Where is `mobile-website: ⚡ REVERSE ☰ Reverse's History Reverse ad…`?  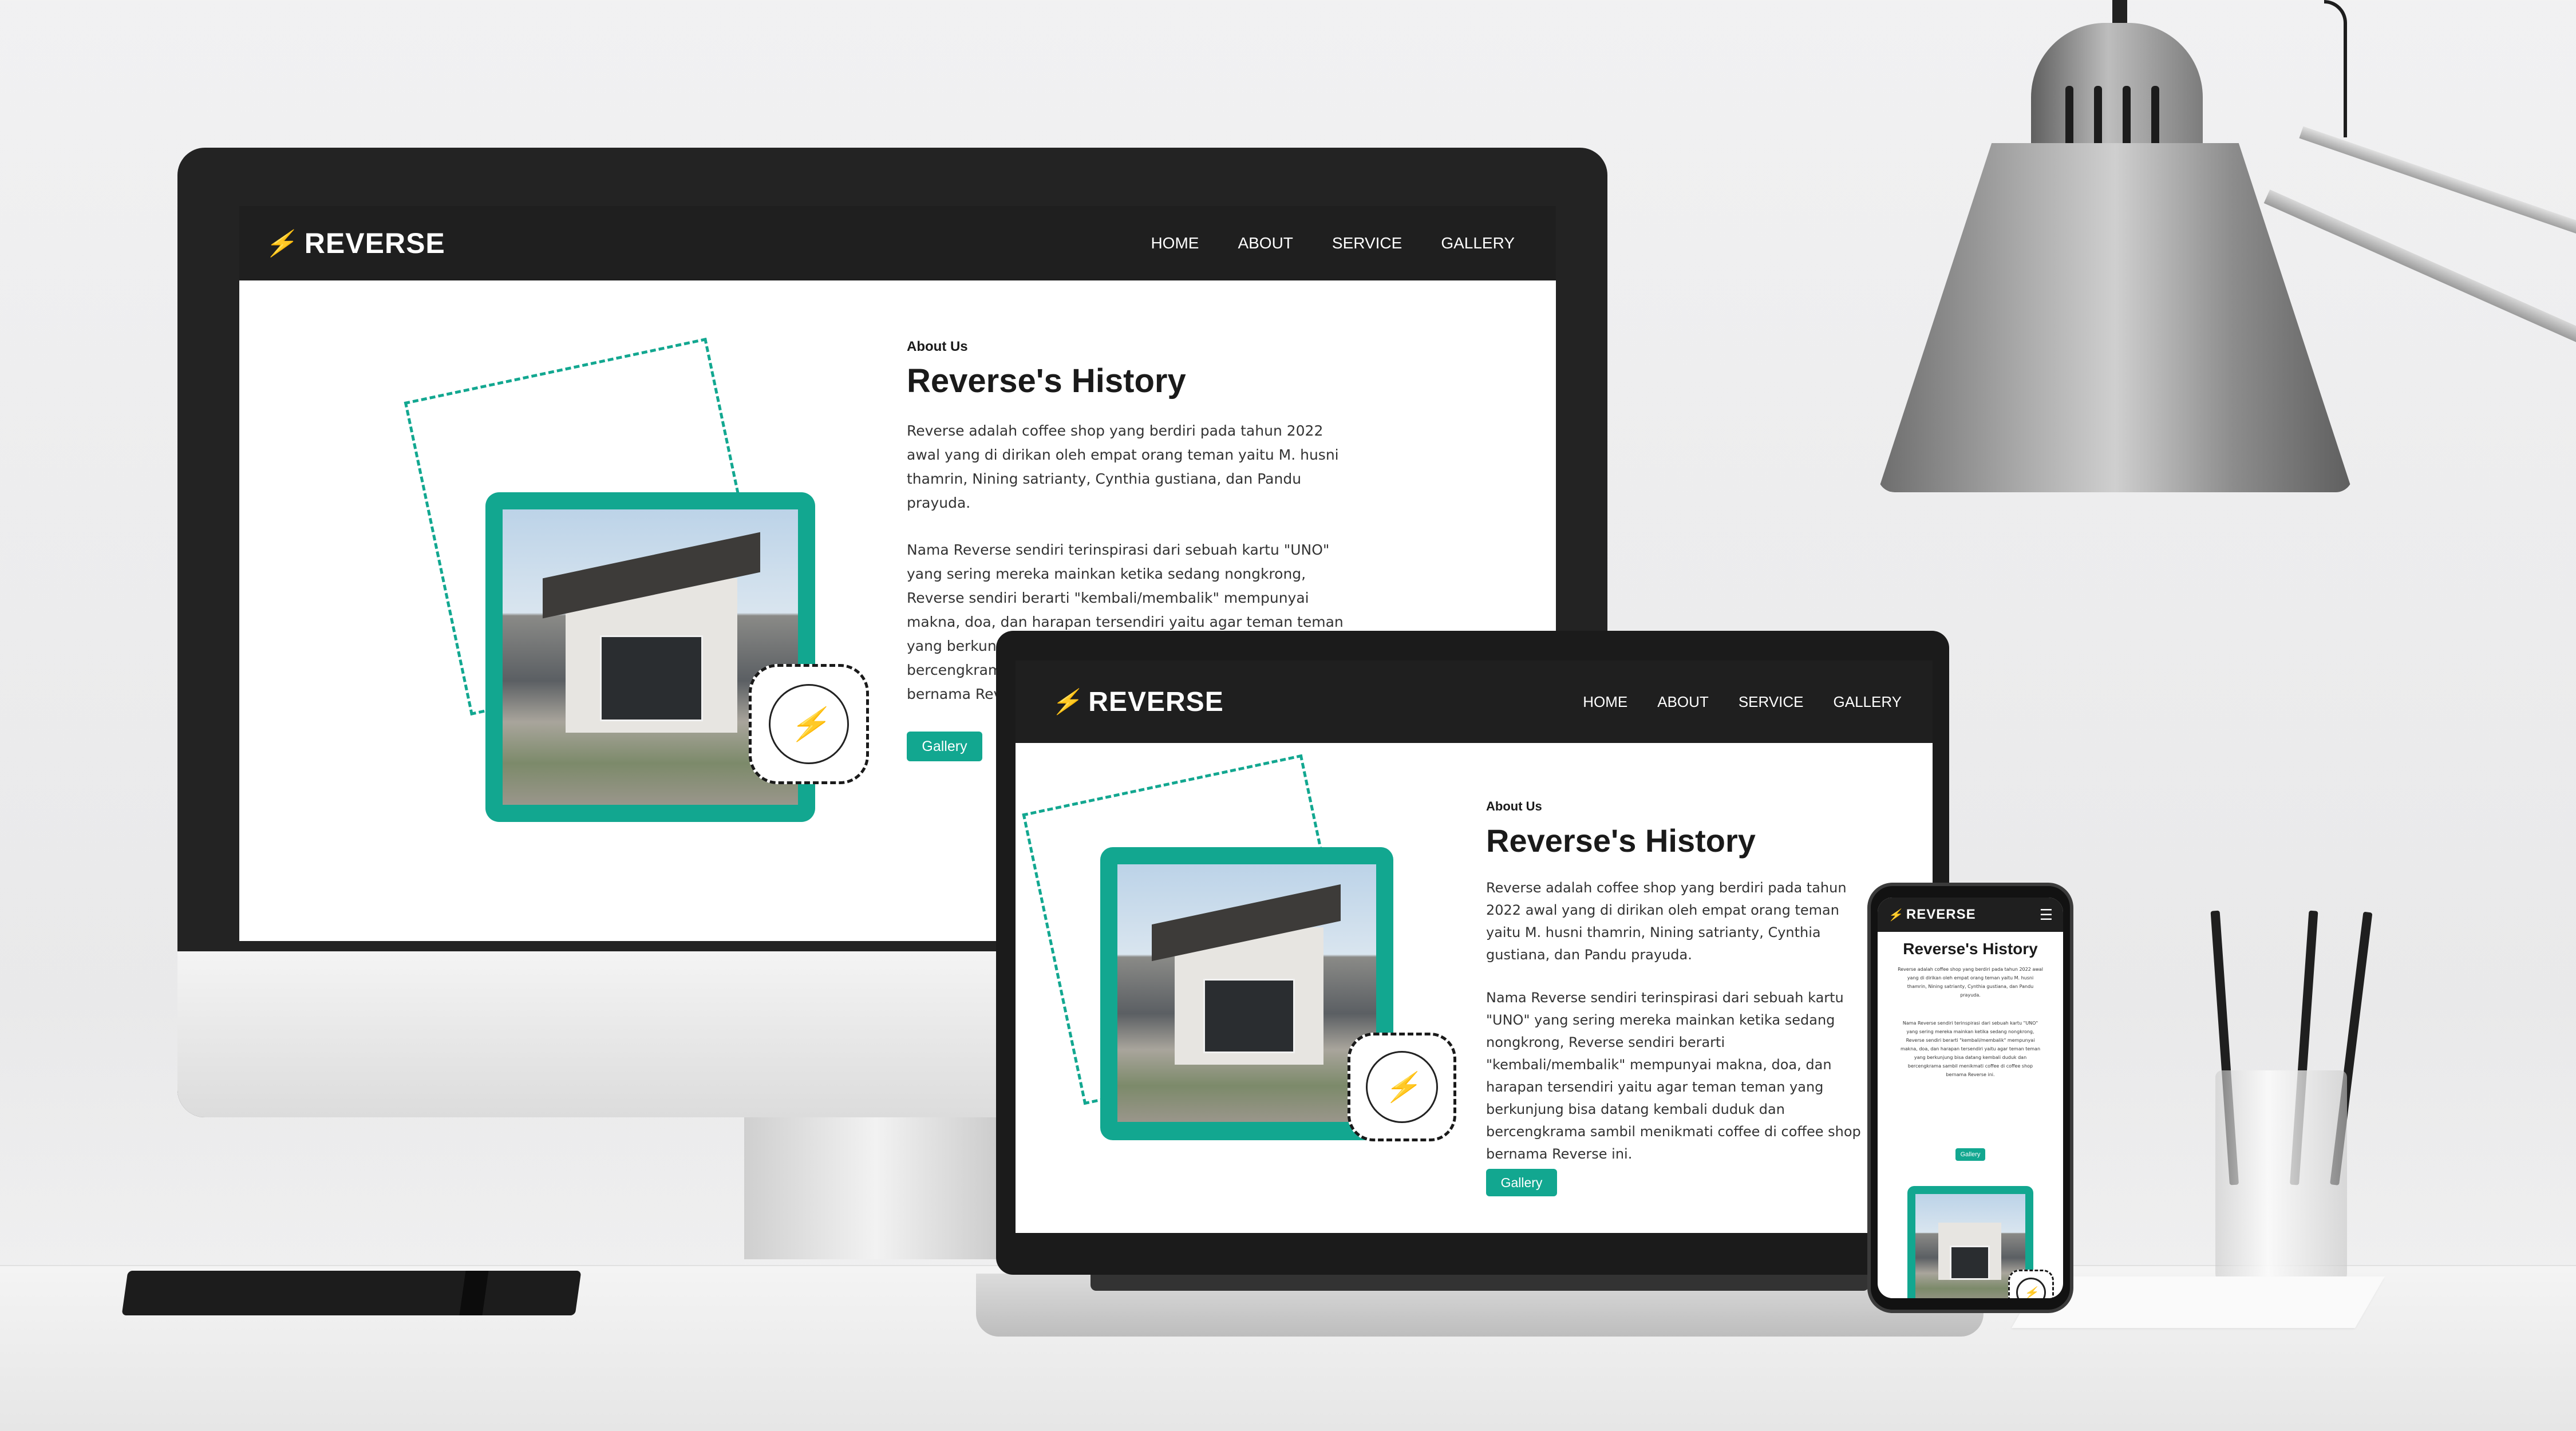
mobile-website: ⚡ REVERSE ☰ Reverse's History Reverse ad… is located at coordinates (1970, 1098).